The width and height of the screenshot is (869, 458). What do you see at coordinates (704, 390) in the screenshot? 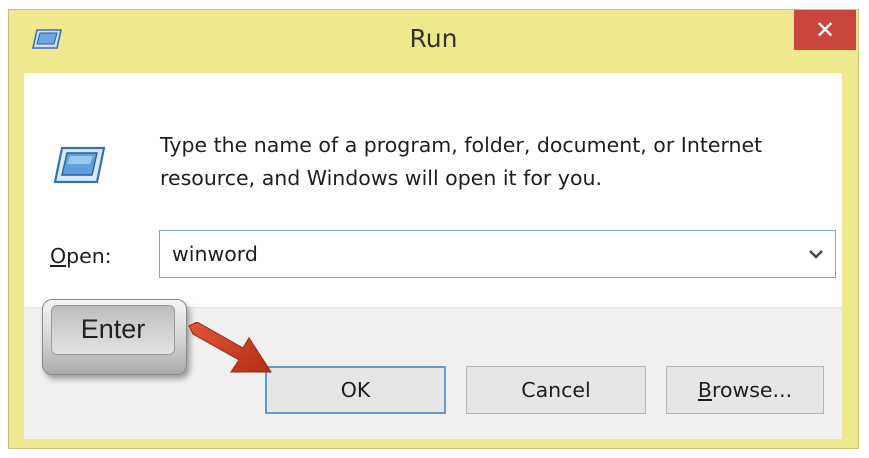
I see `browse-accelerator: B` at bounding box center [704, 390].